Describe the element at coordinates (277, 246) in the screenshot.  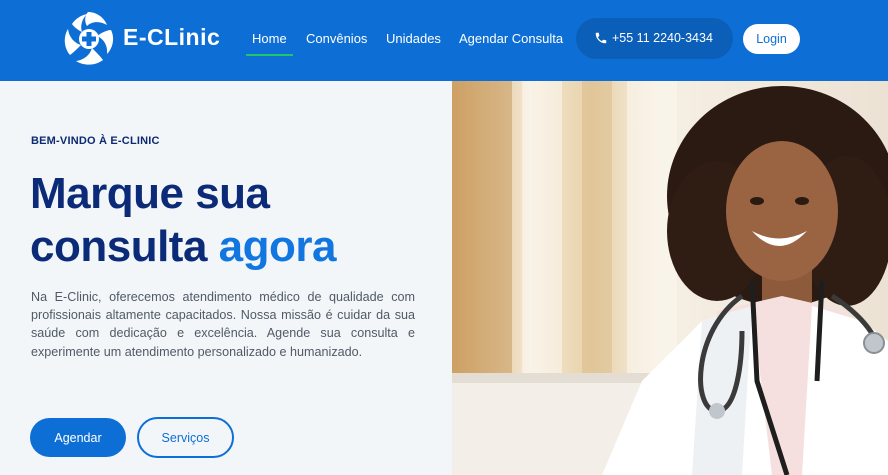
I see `headline-accent: agora` at that location.